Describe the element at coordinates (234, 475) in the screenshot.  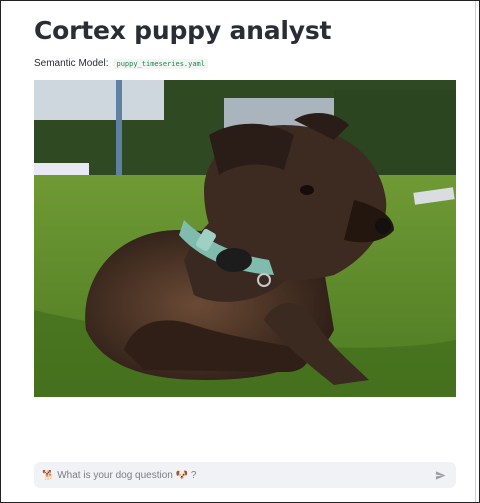
I see `chat-input` at that location.